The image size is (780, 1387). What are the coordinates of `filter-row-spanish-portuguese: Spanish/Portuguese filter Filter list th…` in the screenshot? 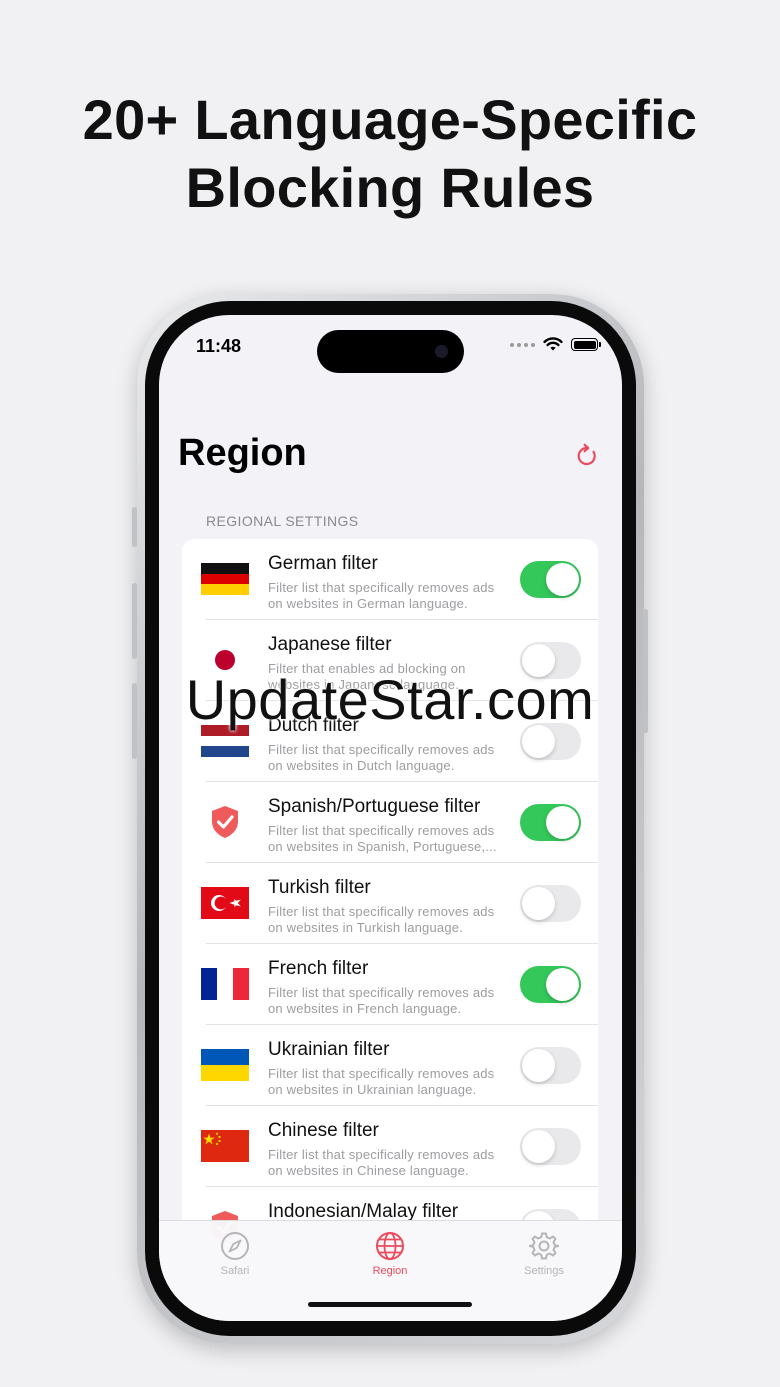 It's located at (390, 822).